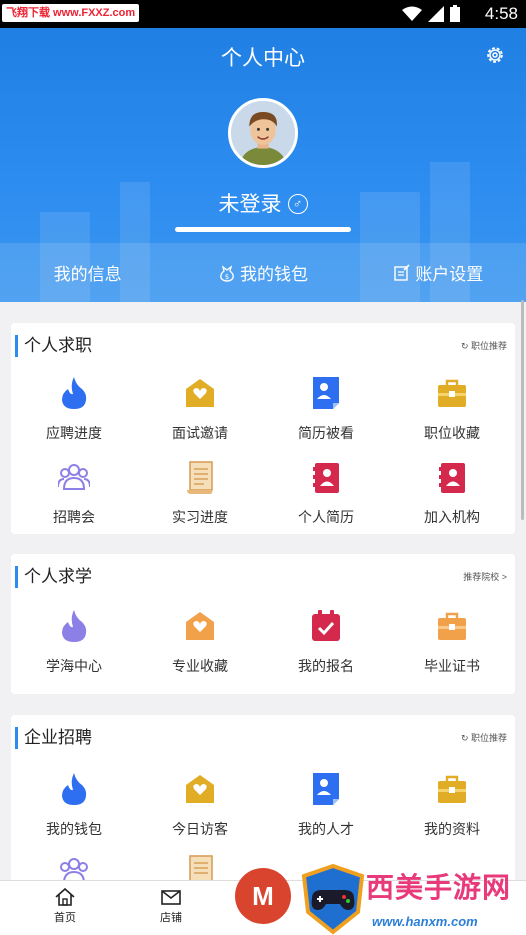 This screenshot has height=935, width=526. Describe the element at coordinates (200, 813) in the screenshot. I see `grid-item-today-visitors: 今日访客` at that location.